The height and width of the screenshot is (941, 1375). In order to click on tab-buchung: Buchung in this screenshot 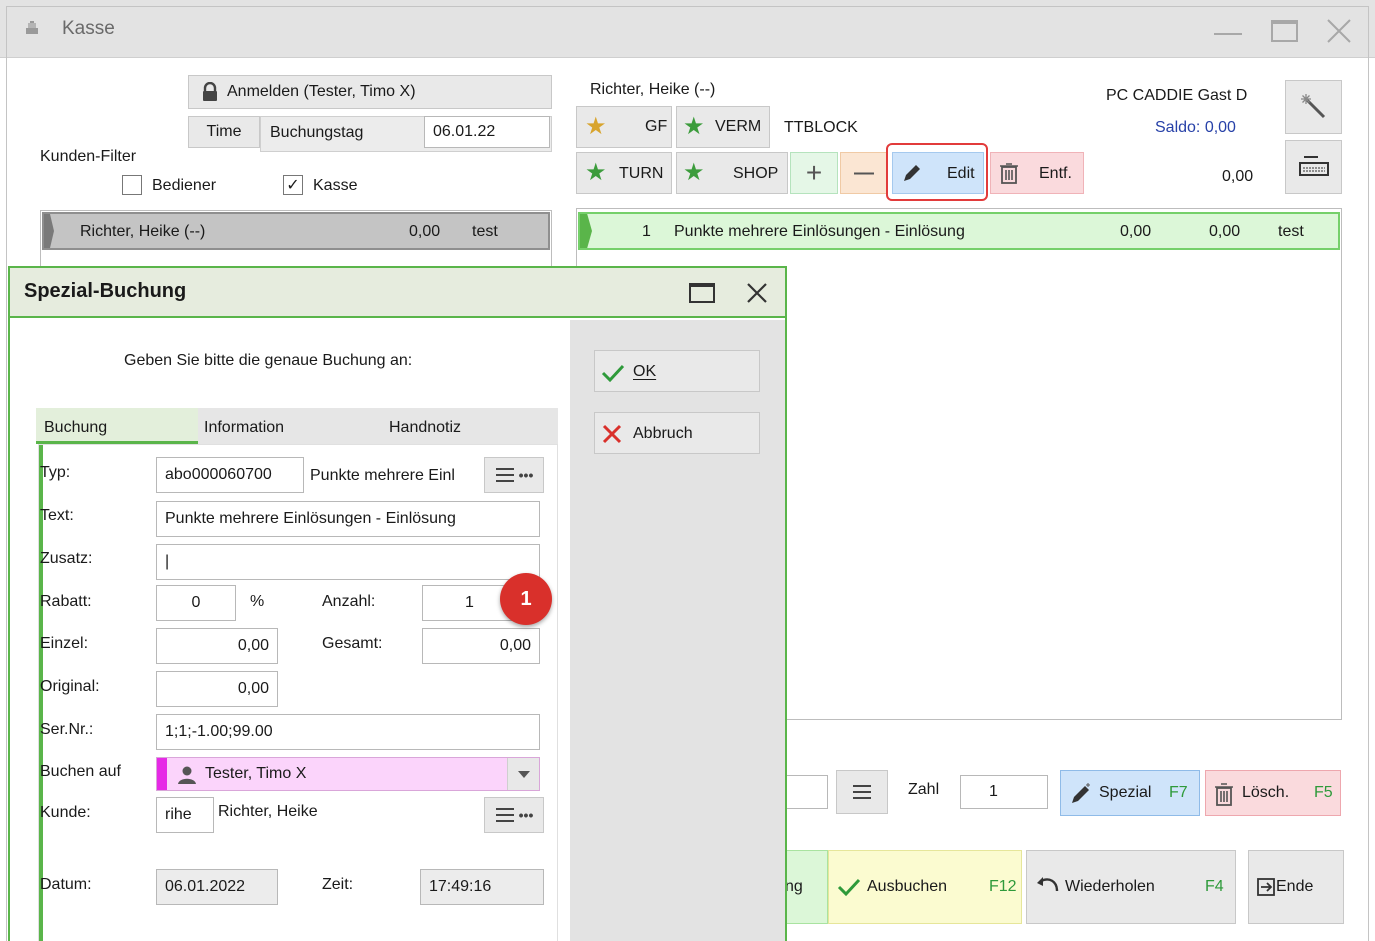, I will do `click(117, 426)`.